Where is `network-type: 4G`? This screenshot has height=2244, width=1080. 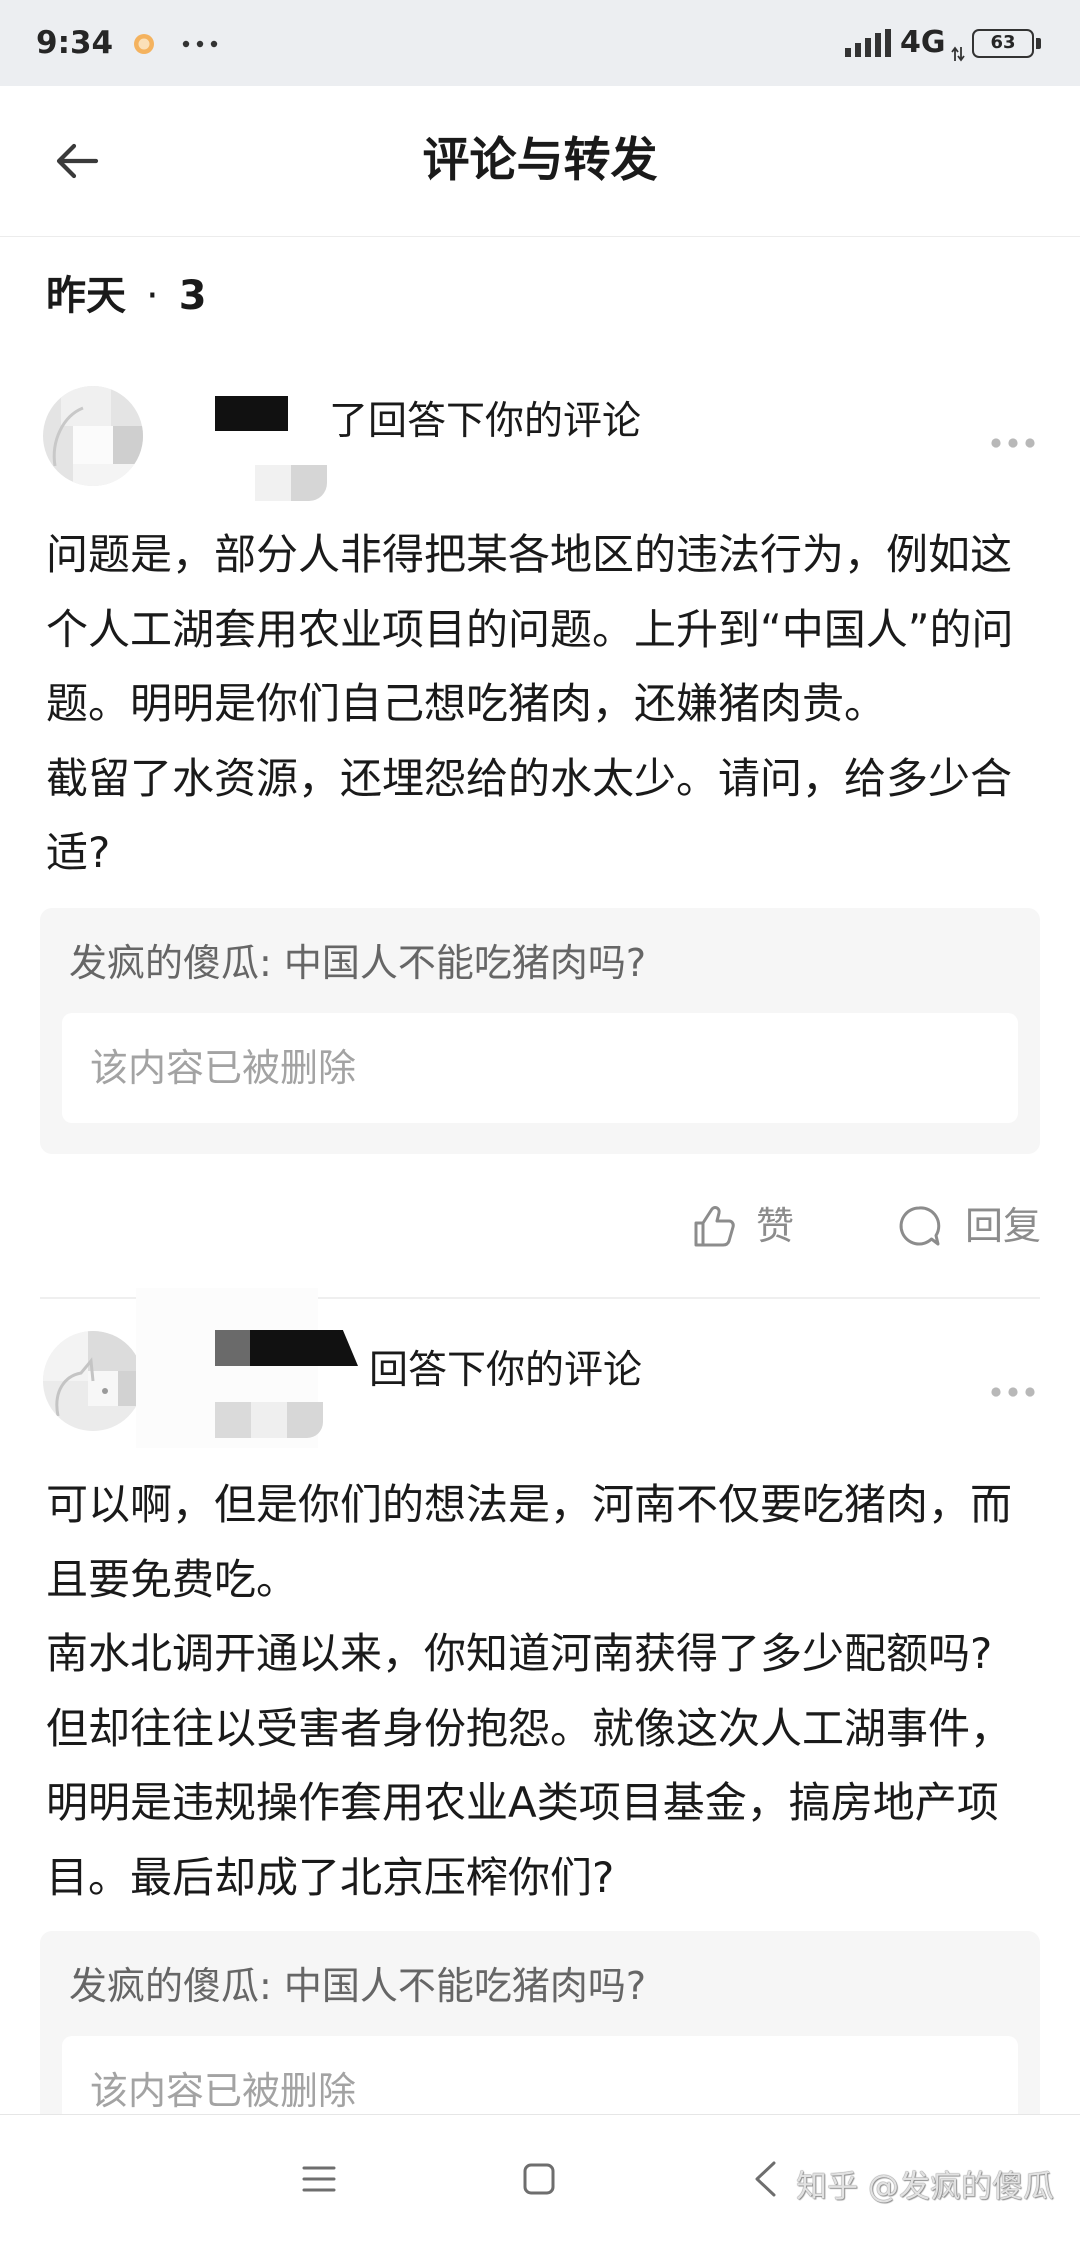 network-type: 4G is located at coordinates (923, 42).